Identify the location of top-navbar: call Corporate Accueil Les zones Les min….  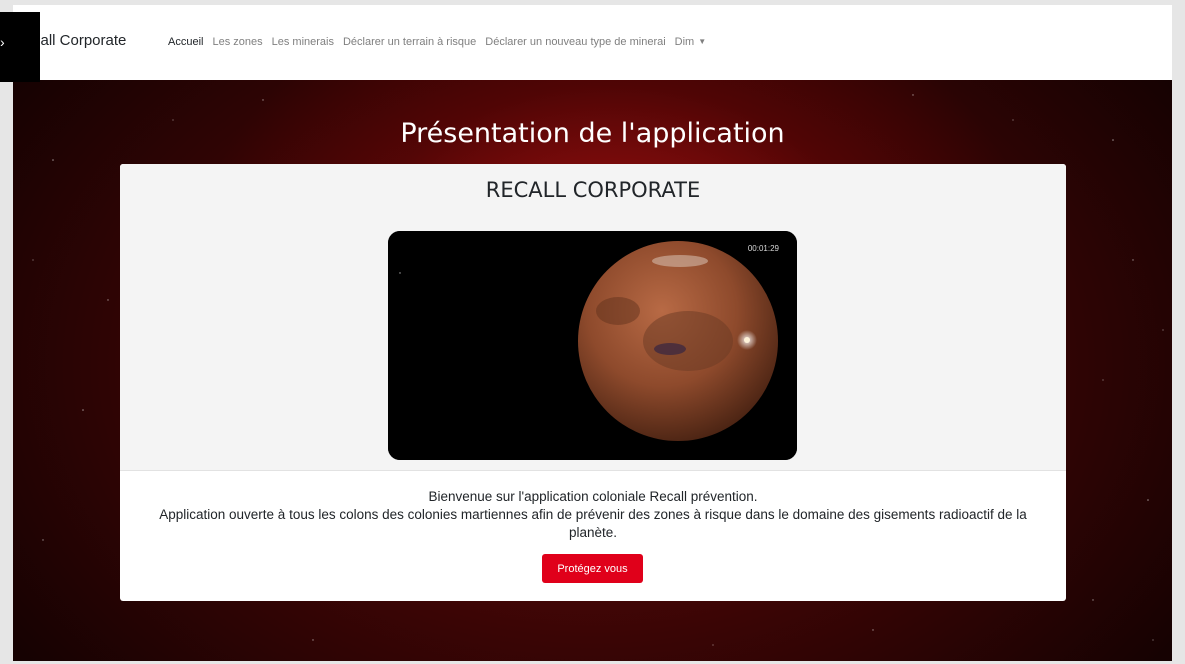
(592, 42).